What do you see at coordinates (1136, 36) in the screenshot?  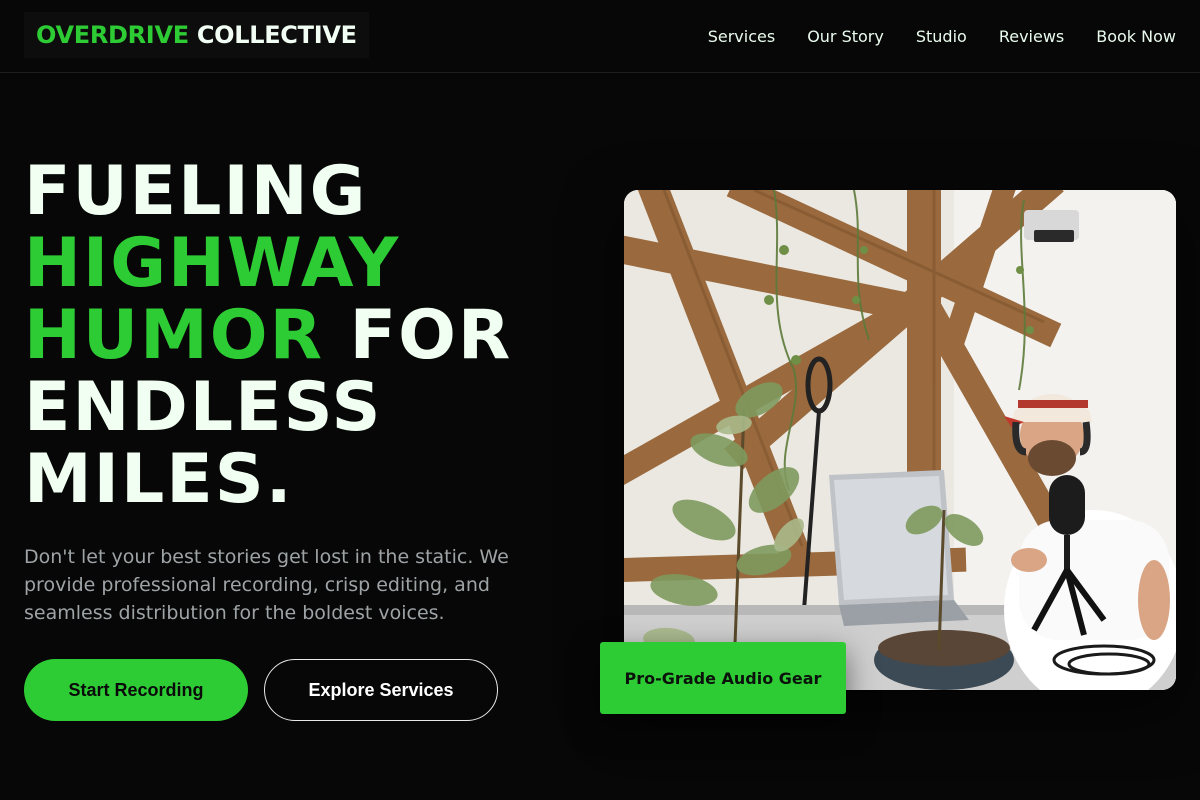 I see `nav-link-book-now: Book Now` at bounding box center [1136, 36].